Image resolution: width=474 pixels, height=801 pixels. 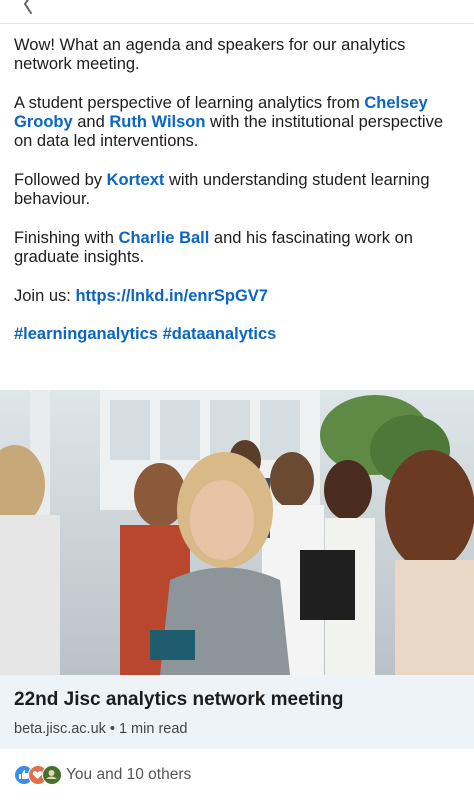 I want to click on mention-ruth-wilson: Ruth Wilson, so click(x=157, y=122).